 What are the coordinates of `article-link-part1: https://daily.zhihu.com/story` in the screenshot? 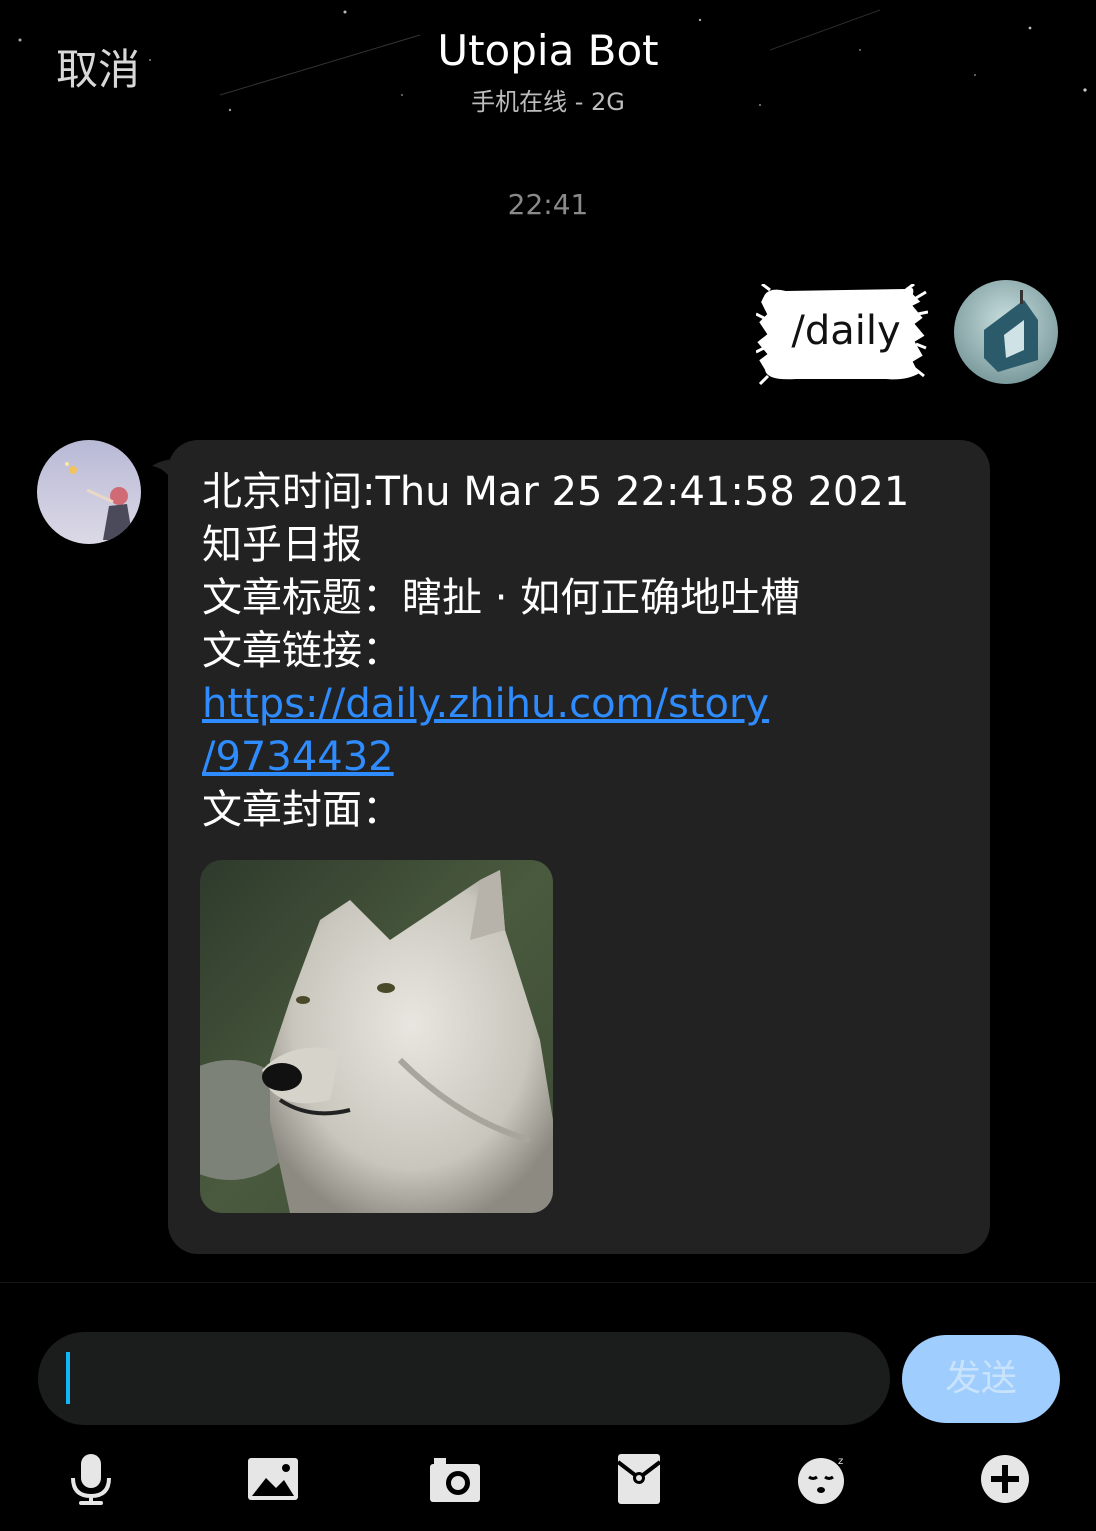 It's located at (485, 704).